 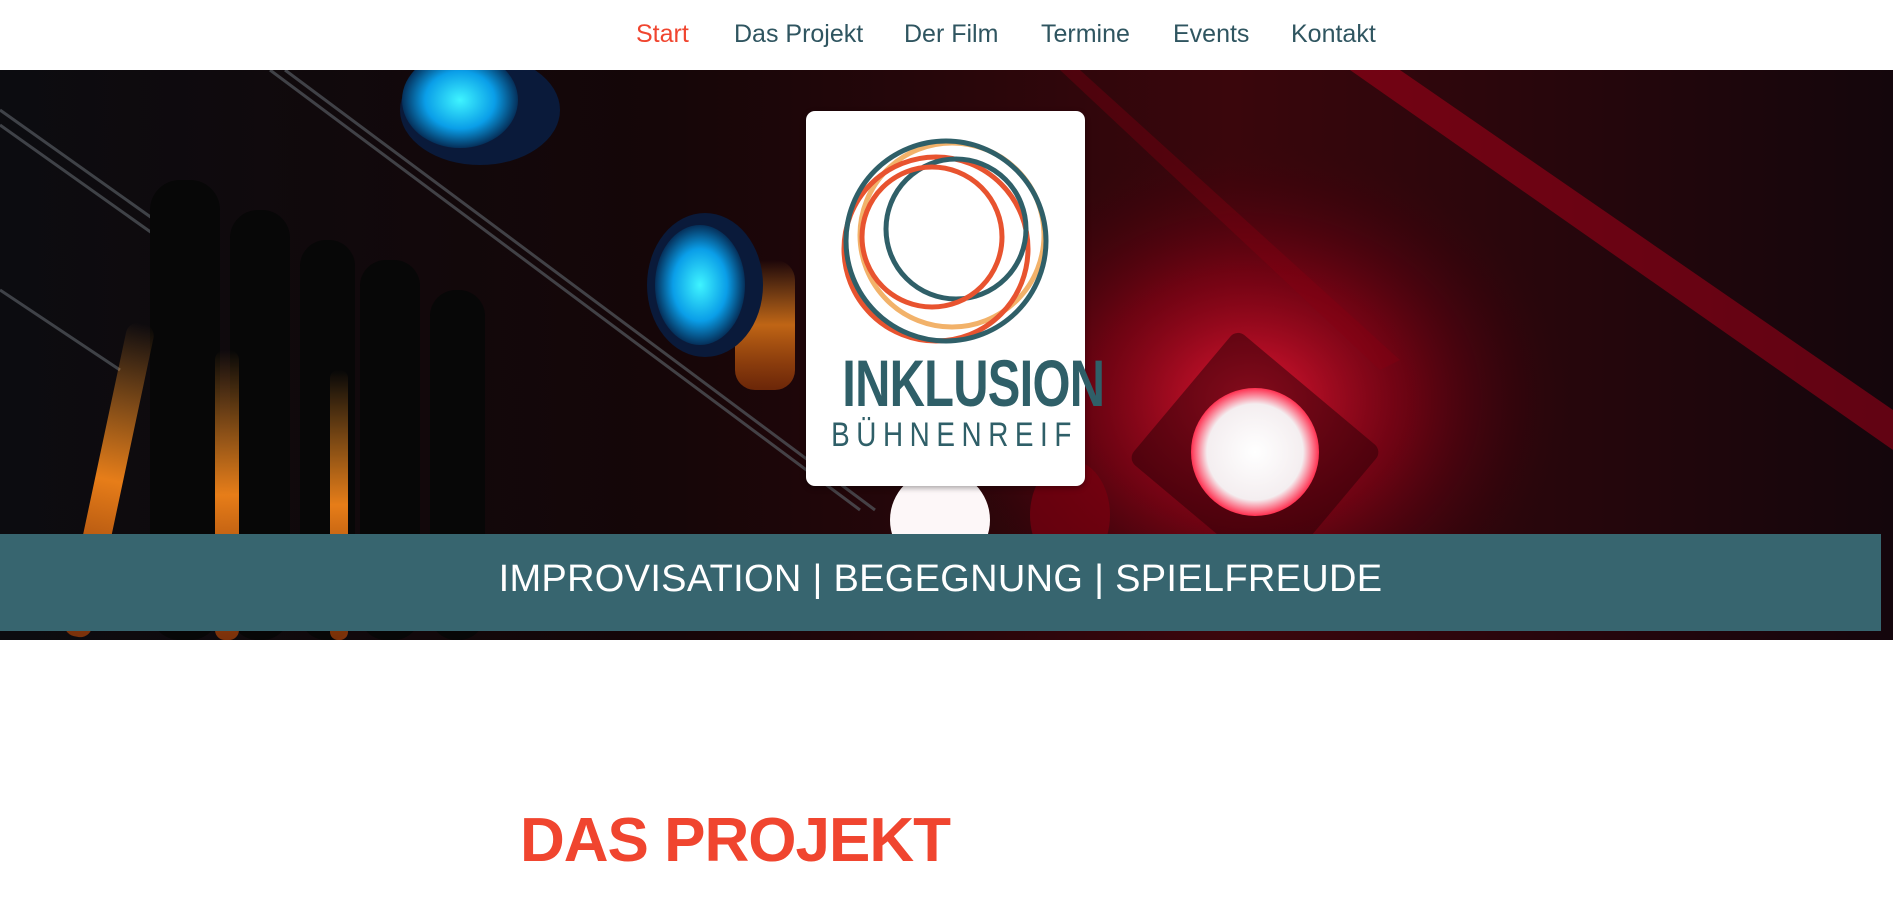 I want to click on tagline-band: IMPROVISATION | BEGEGNUNG | SPIELFREUDE, so click(x=940, y=582).